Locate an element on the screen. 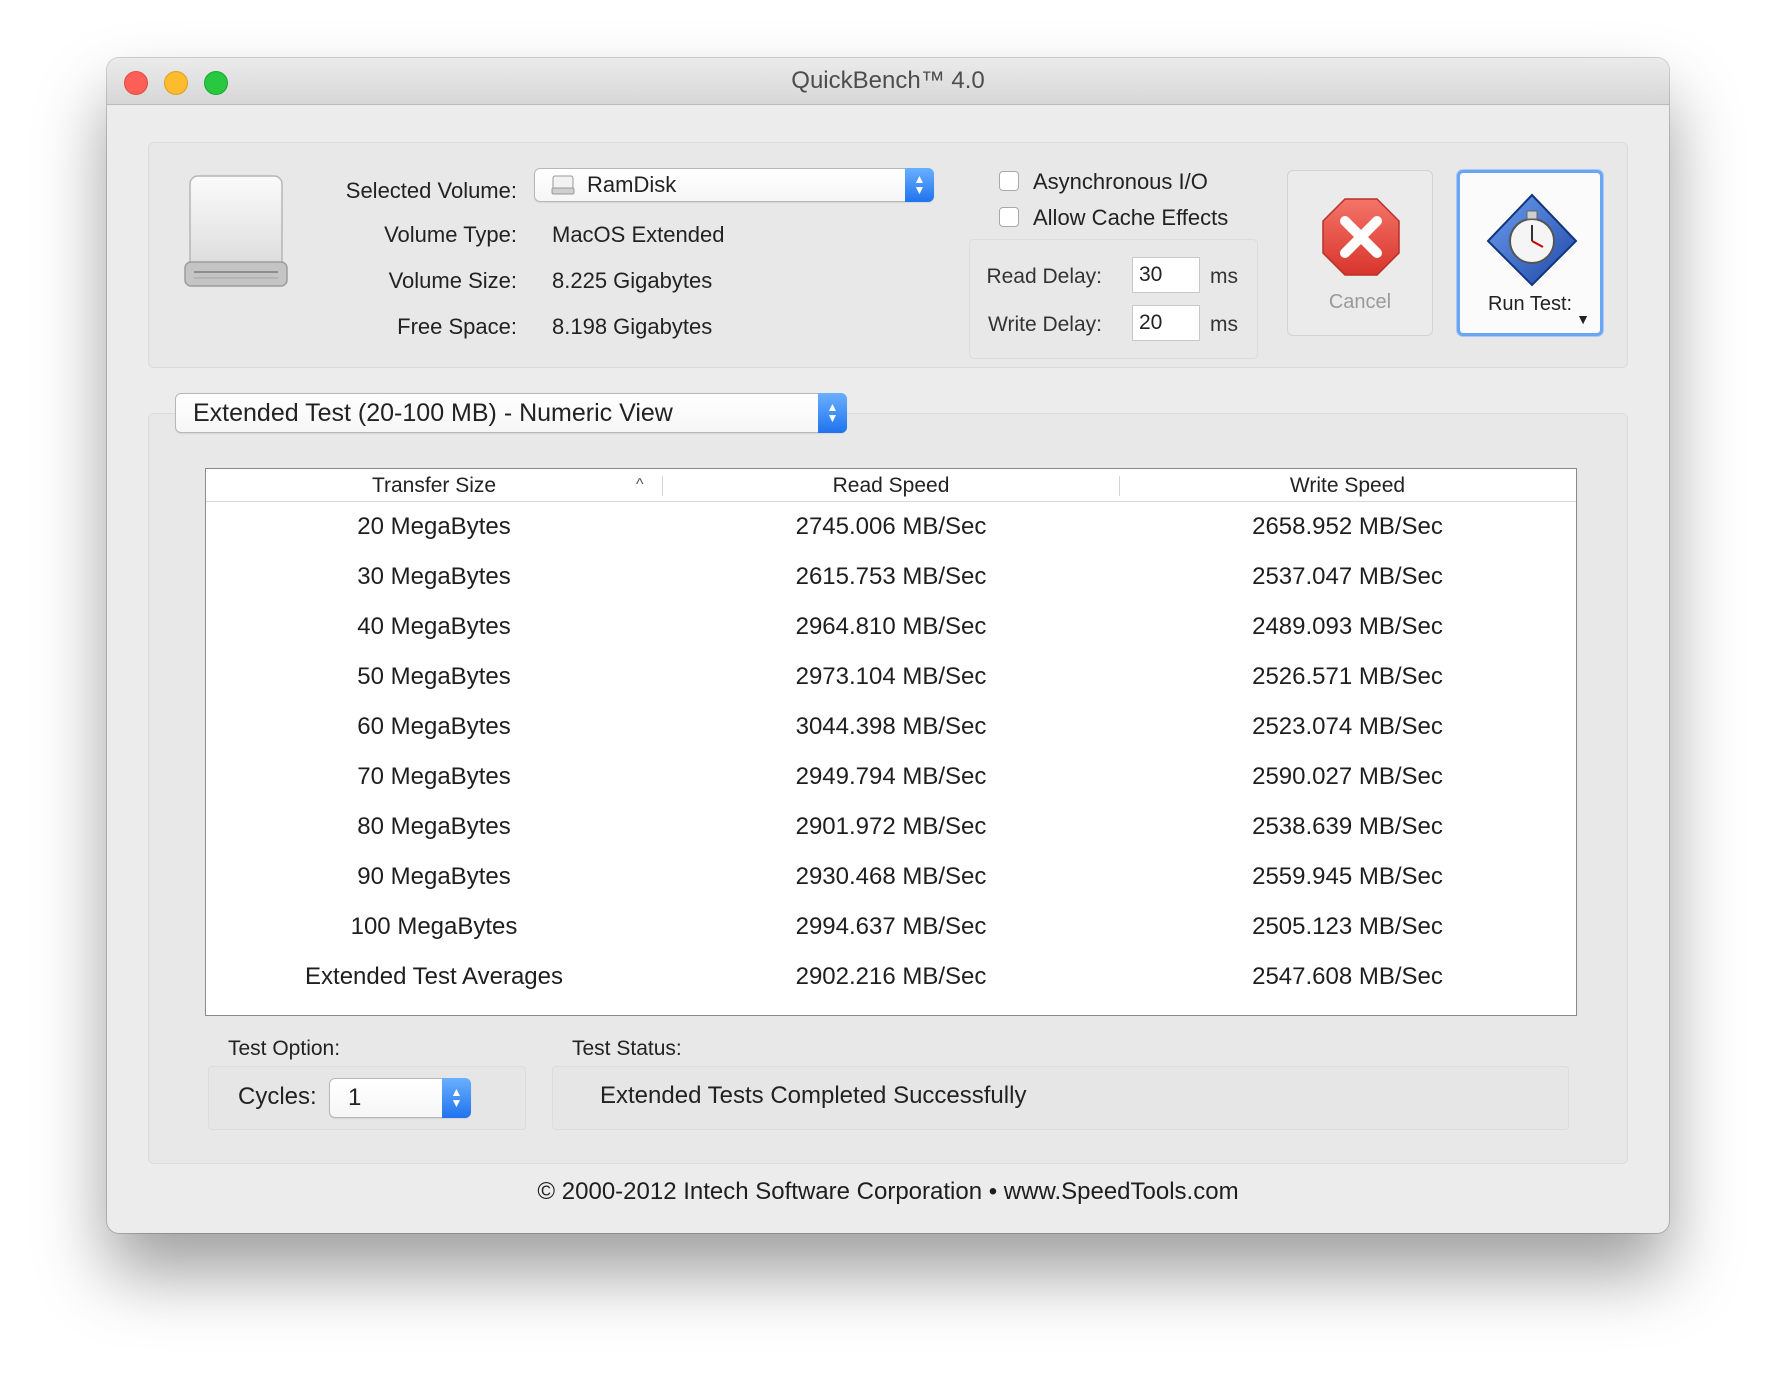  read-delay-input: 30 is located at coordinates (1166, 275).